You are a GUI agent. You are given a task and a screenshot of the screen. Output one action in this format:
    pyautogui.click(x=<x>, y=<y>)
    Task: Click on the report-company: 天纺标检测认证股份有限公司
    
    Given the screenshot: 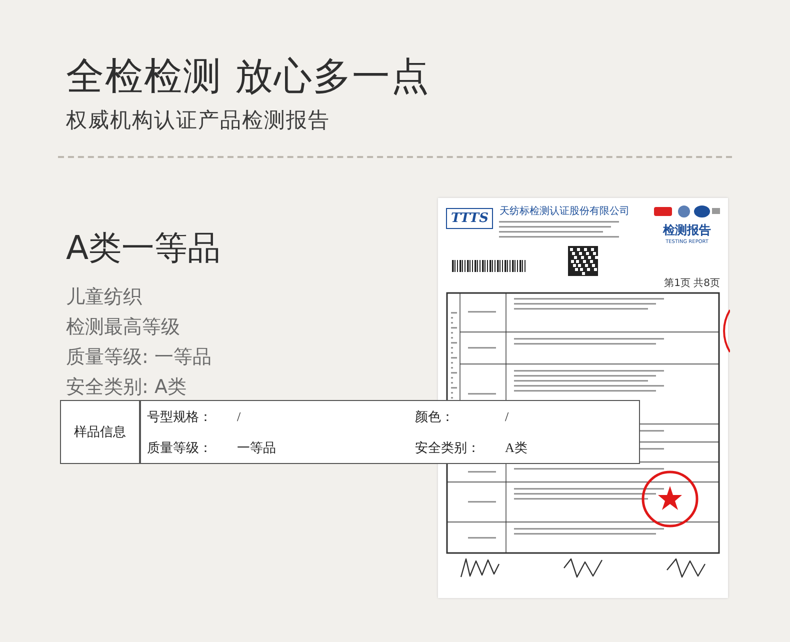 What is the action you would take?
    pyautogui.click(x=564, y=211)
    